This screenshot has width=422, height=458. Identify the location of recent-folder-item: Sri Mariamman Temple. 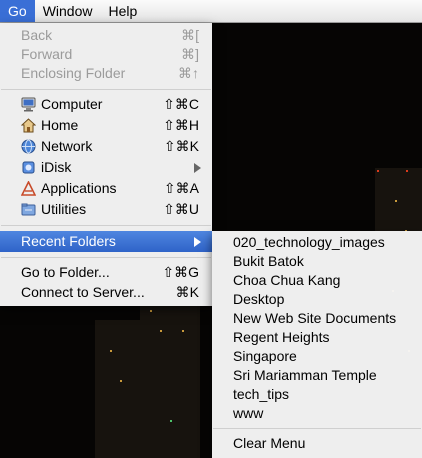
(317, 375).